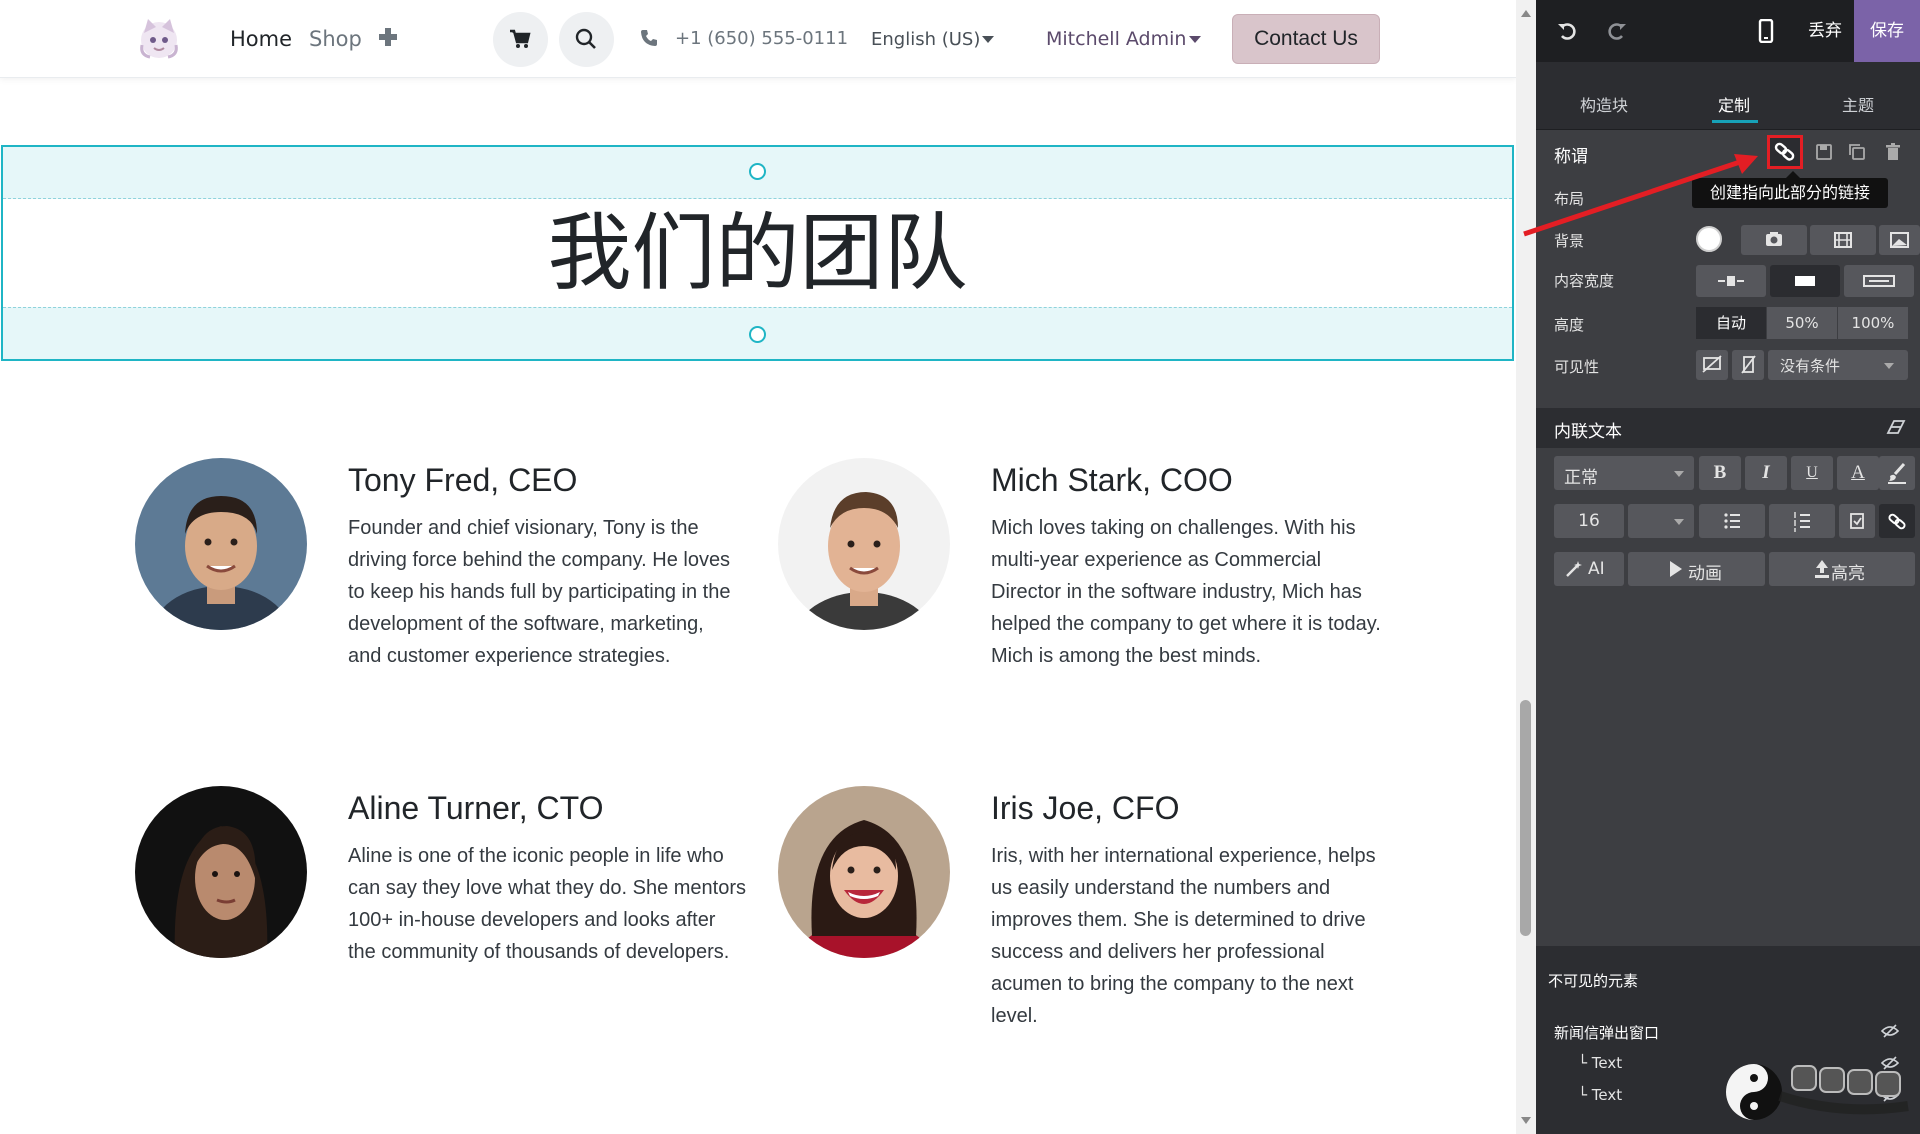 This screenshot has width=1920, height=1134. What do you see at coordinates (864, 872) in the screenshot?
I see `avatar-iris` at bounding box center [864, 872].